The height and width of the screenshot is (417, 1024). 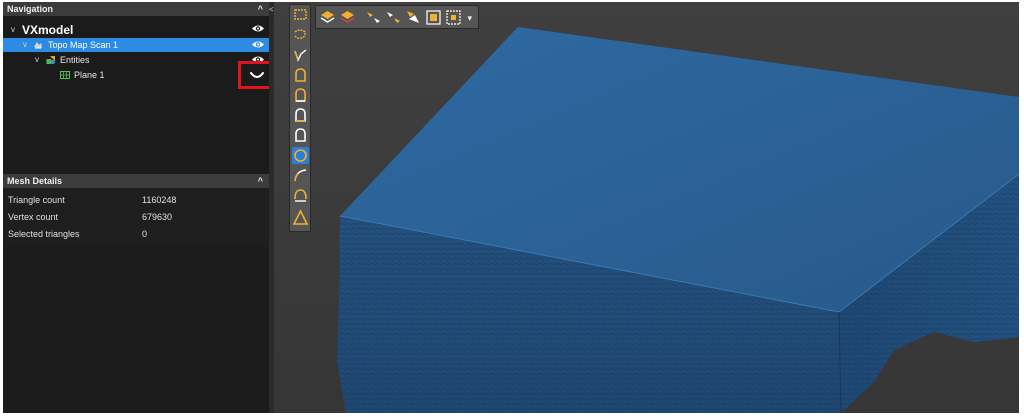 I want to click on surface-select-icon, so click(x=300, y=75).